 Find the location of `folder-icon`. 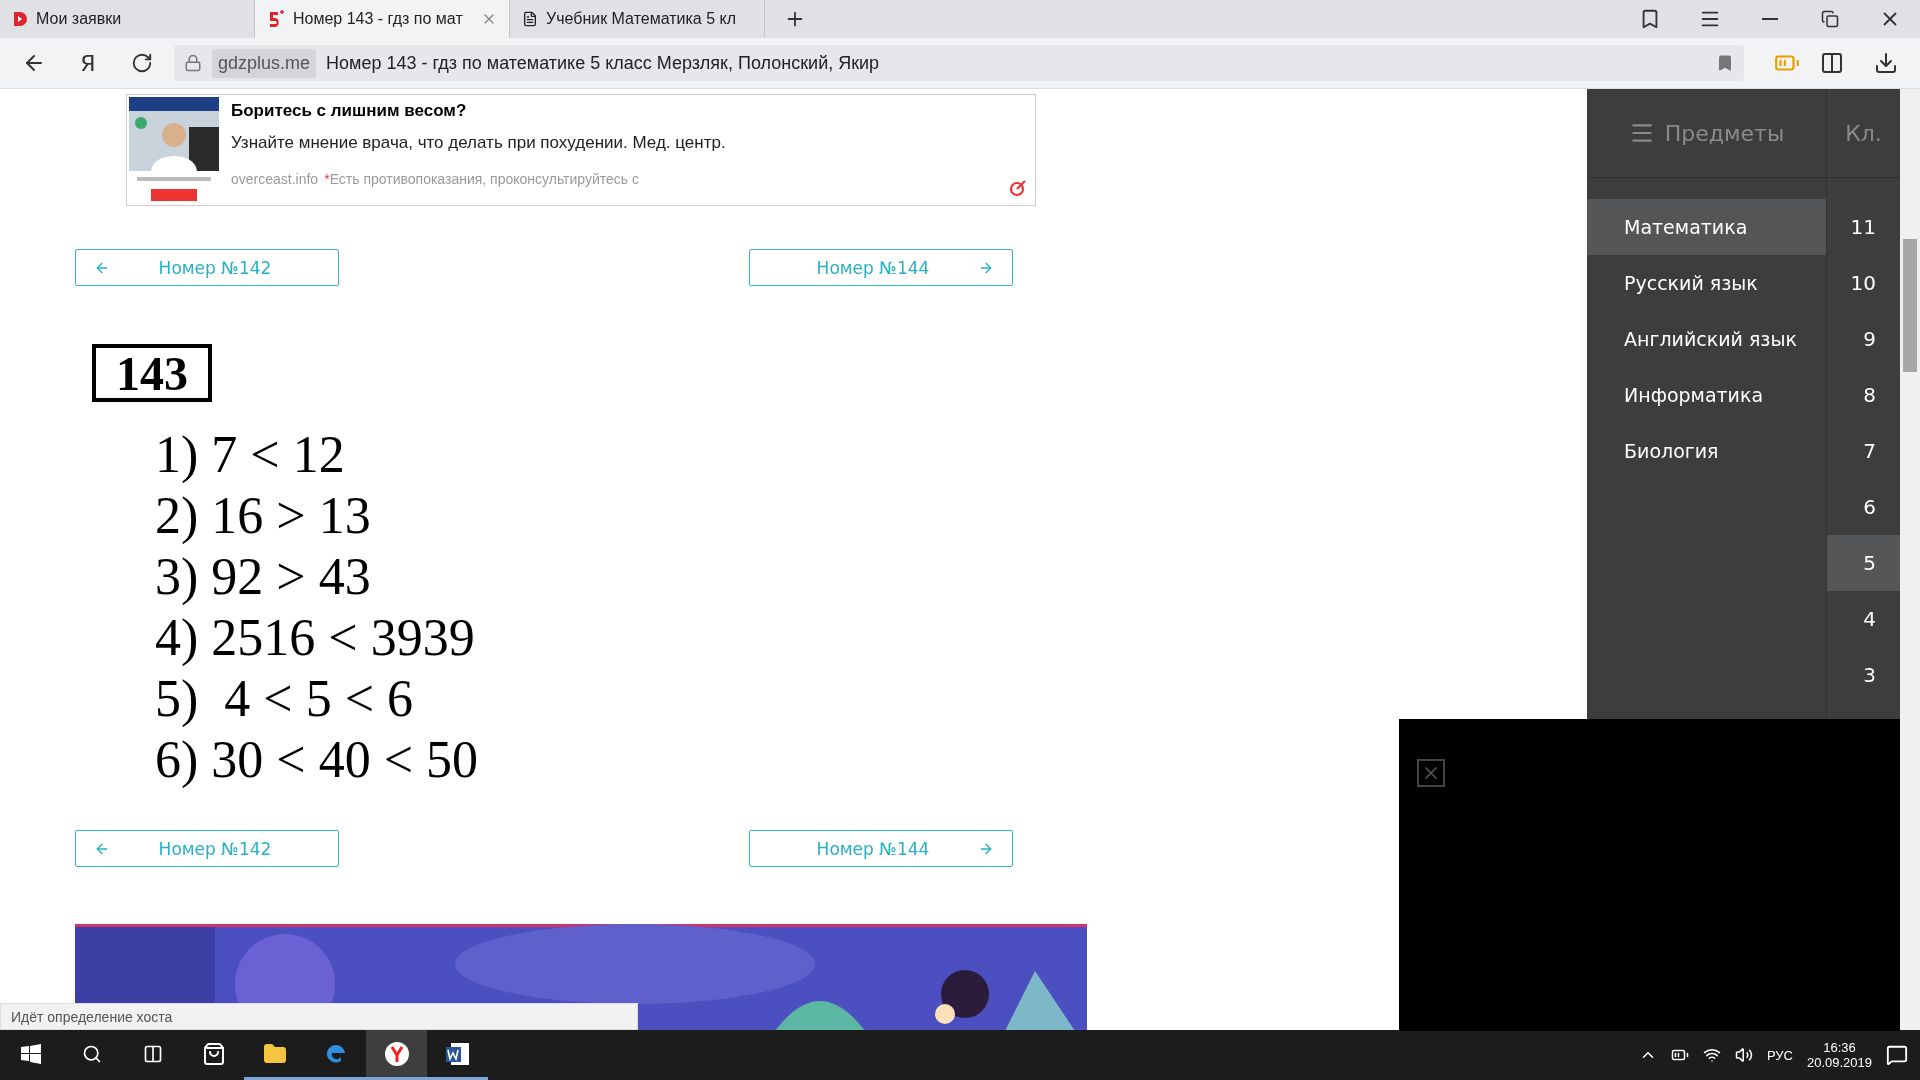

folder-icon is located at coordinates (274, 1053).